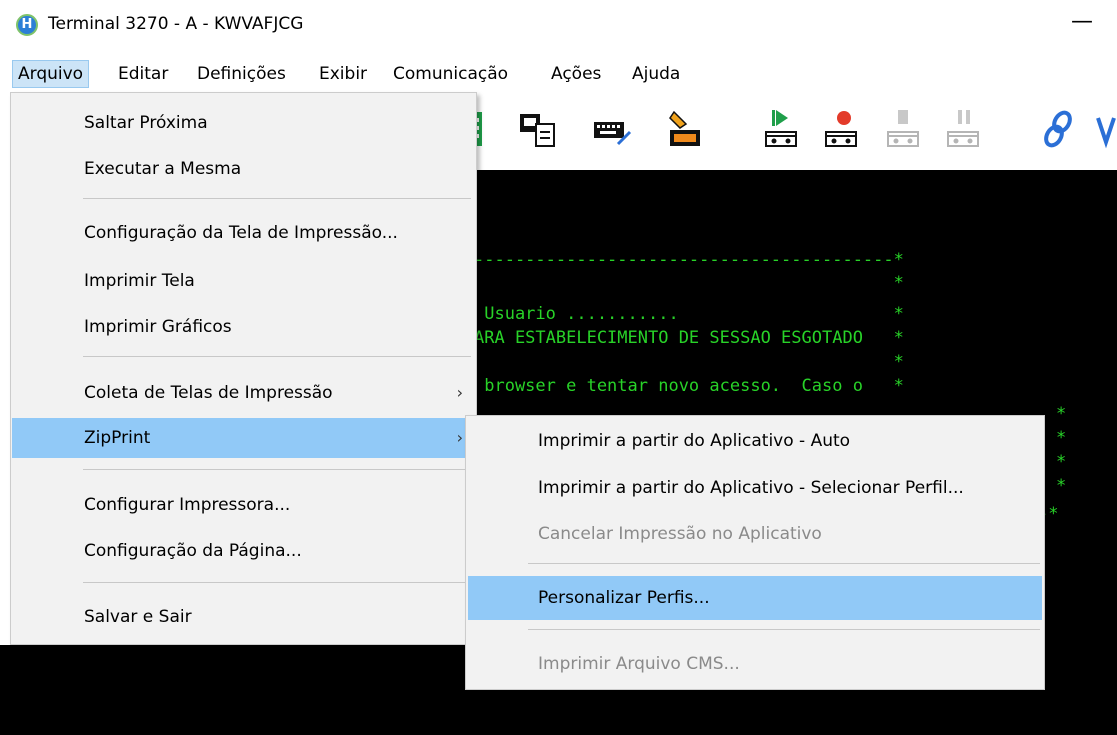 This screenshot has height=735, width=1117. I want to click on menu-item-executar-a-mesma: Executar a Mesma, so click(243, 169).